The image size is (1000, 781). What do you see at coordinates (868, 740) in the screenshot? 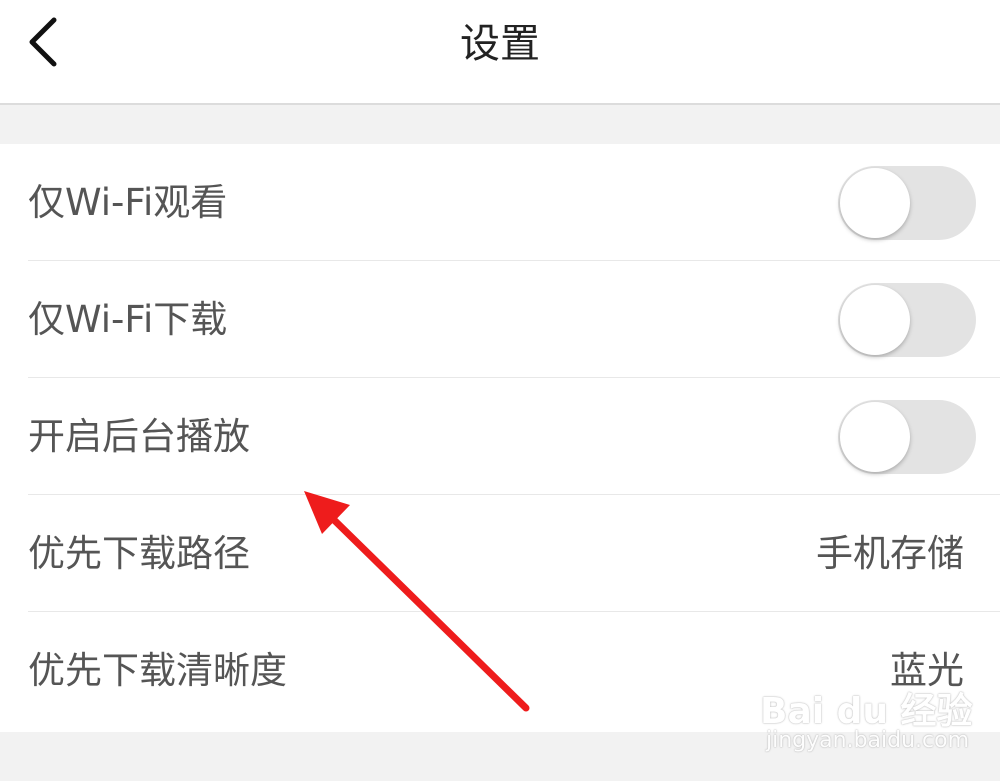
I see `watermark-site: jingyan.baidu.com` at bounding box center [868, 740].